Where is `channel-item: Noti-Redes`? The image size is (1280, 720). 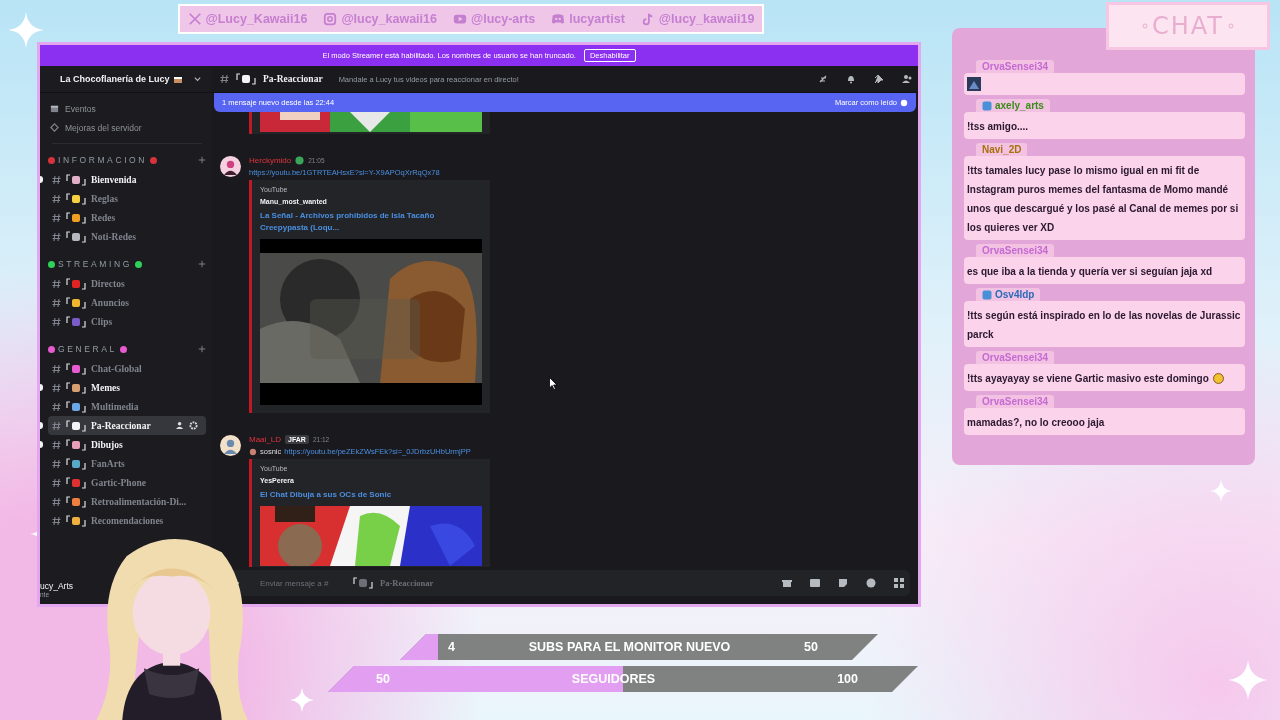
channel-item: Noti-Redes is located at coordinates (127, 236).